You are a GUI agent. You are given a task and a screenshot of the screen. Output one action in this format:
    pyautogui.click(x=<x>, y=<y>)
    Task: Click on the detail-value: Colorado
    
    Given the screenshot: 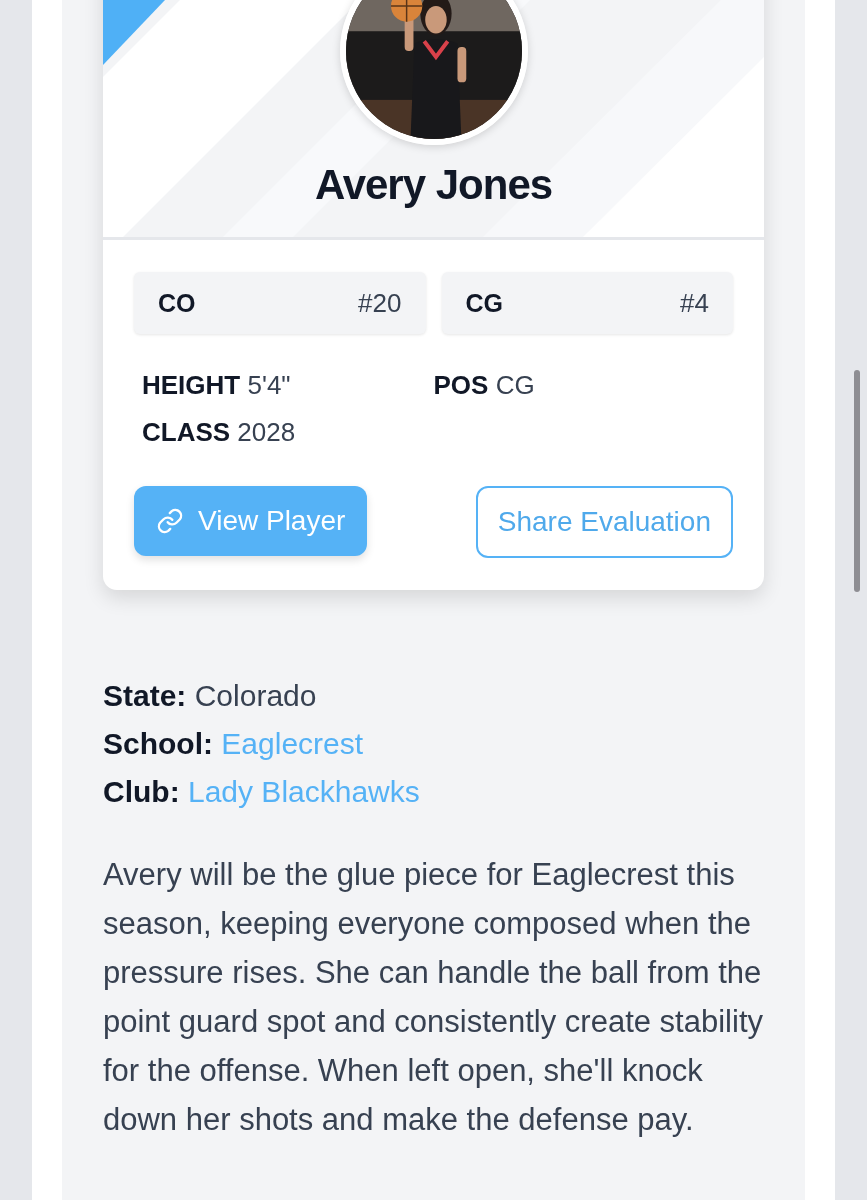 What is the action you would take?
    pyautogui.click(x=255, y=695)
    